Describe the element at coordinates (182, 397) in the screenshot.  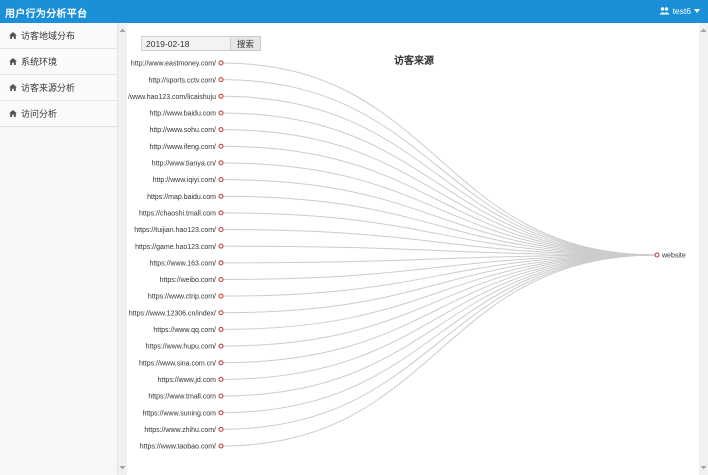
I see `source-node-label: https://www.tmall.com` at that location.